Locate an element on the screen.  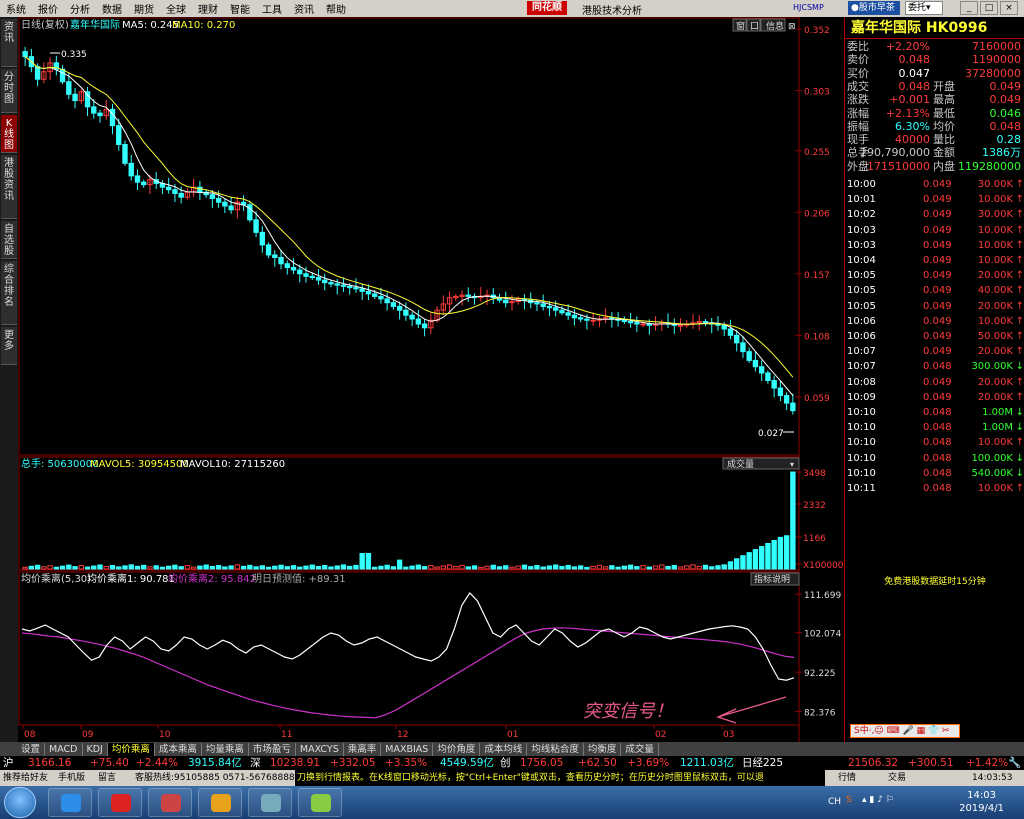
tick-price: 0.049 is located at coordinates (937, 276).